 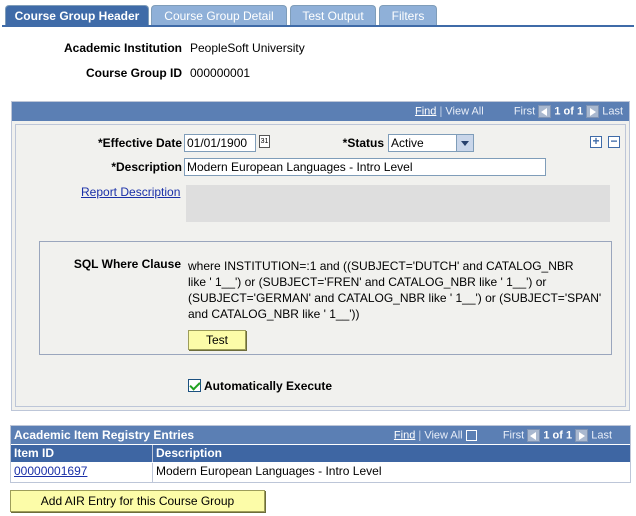 I want to click on course-group-id-label: Course Group ID, so click(x=133, y=73).